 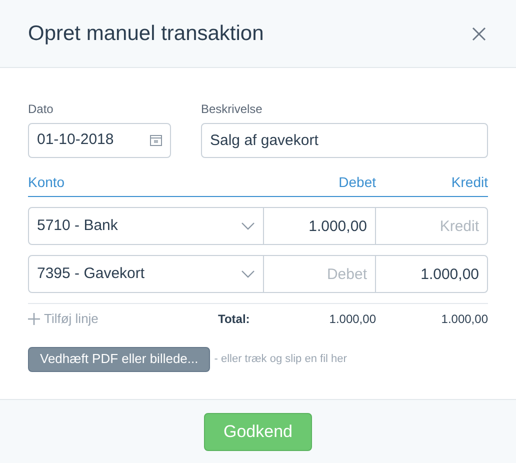 What do you see at coordinates (34, 318) in the screenshot?
I see `plus-icon` at bounding box center [34, 318].